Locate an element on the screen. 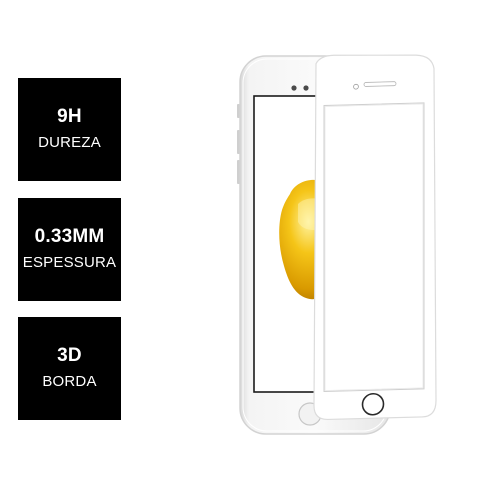  feature-edge-label: BORDA is located at coordinates (69, 381).